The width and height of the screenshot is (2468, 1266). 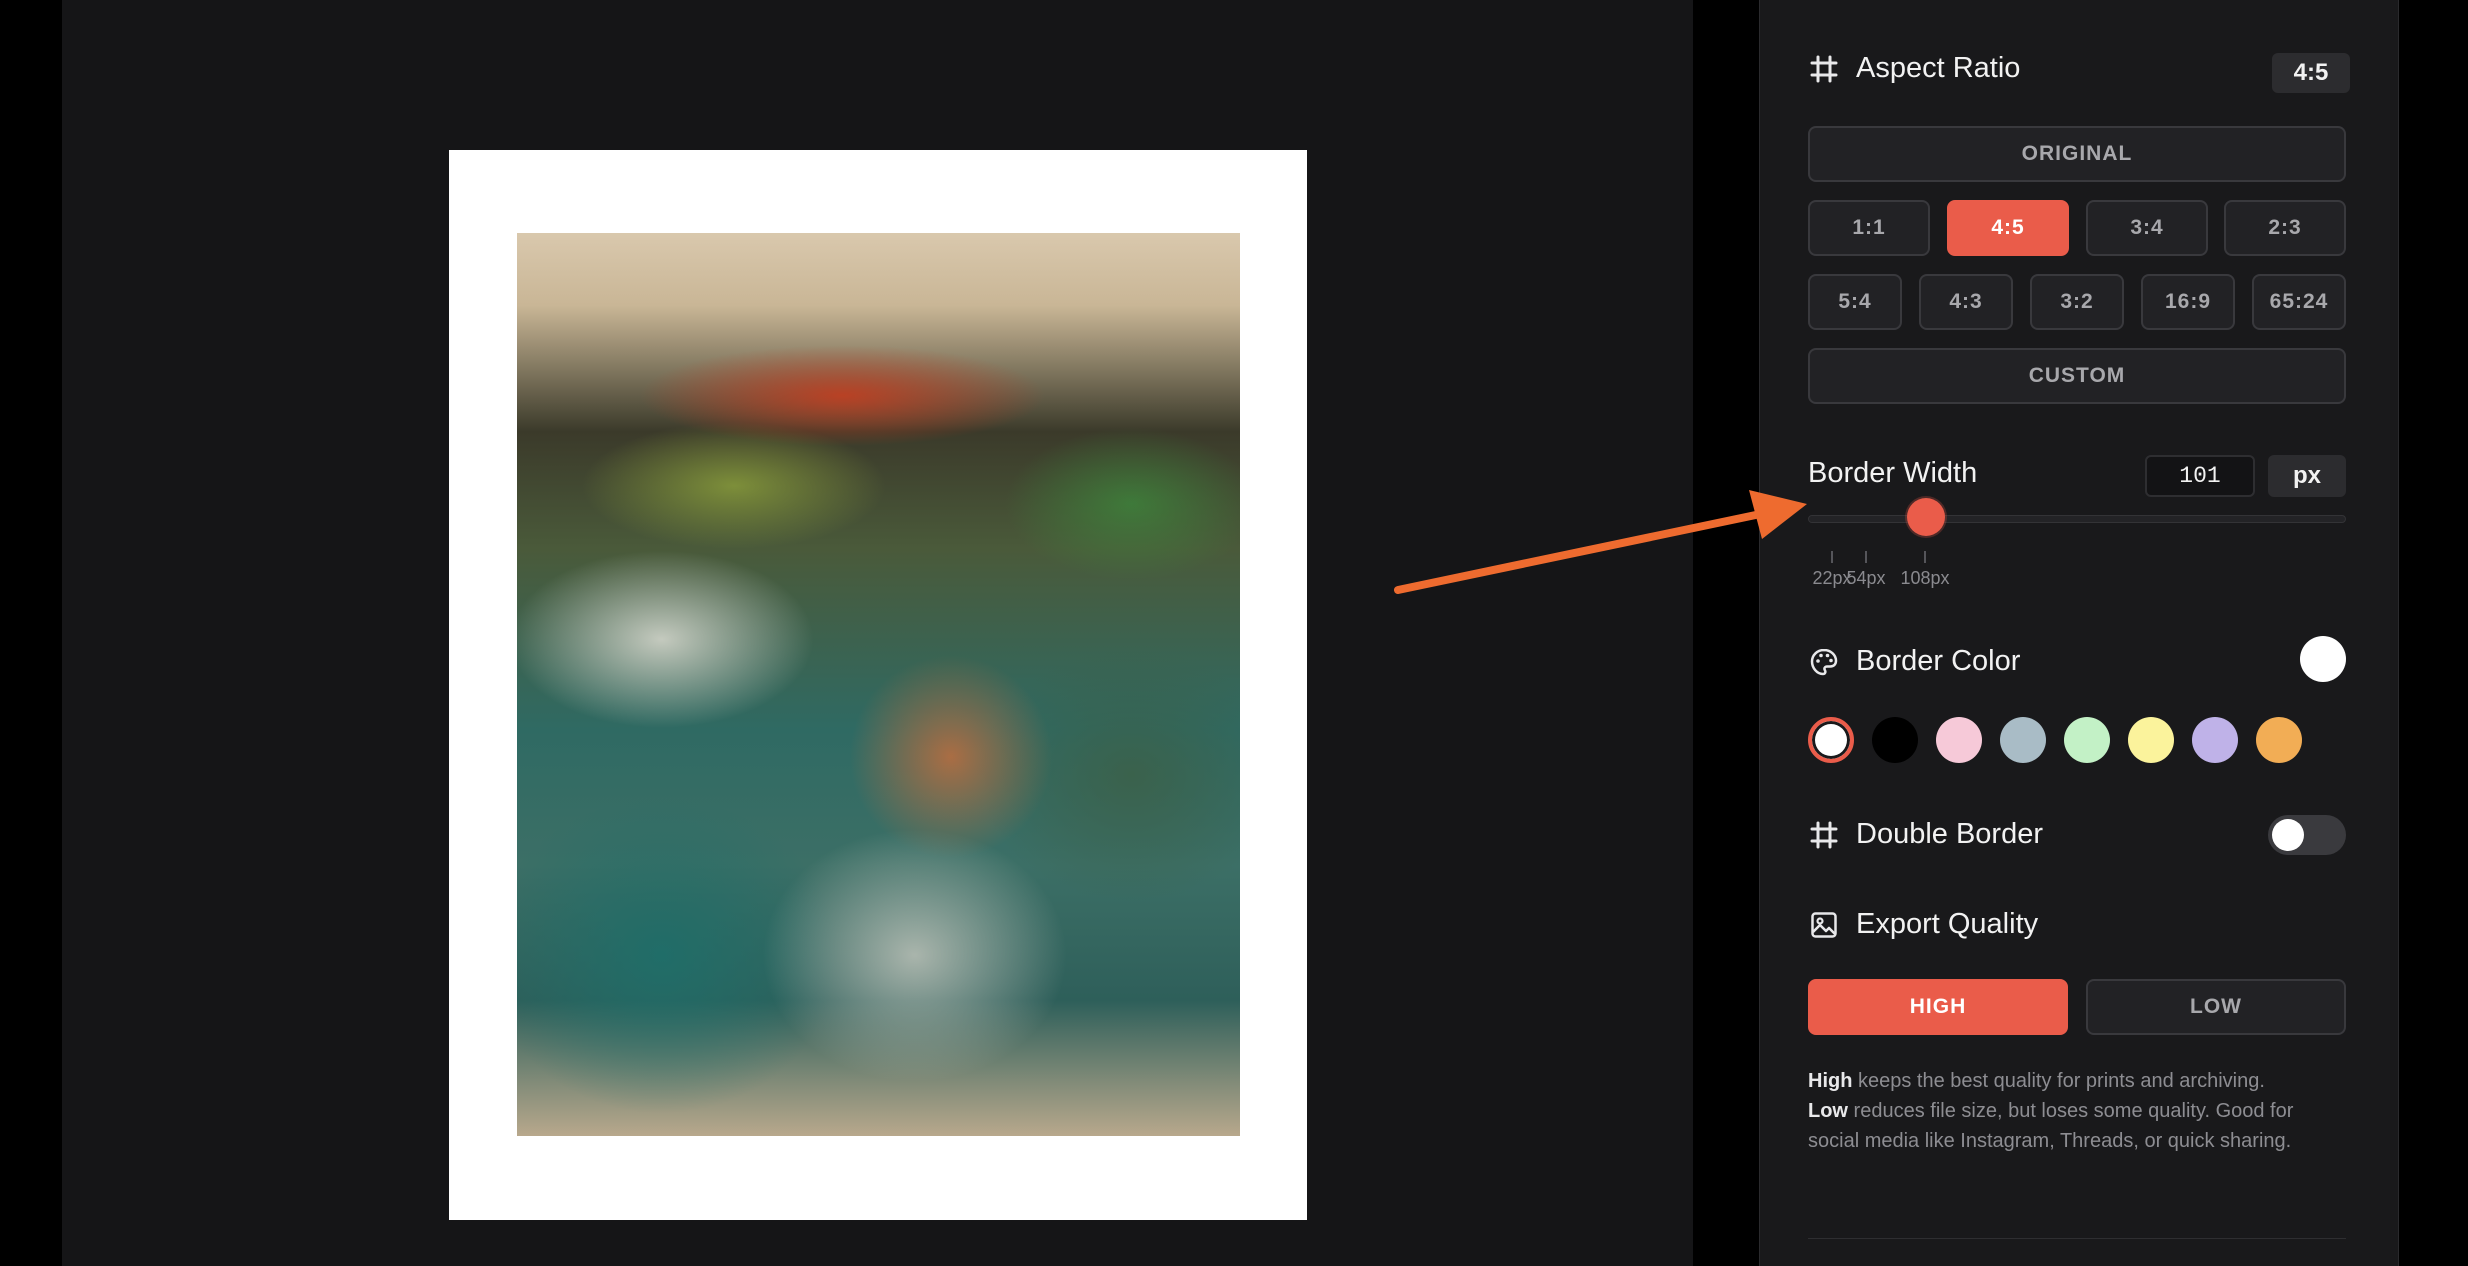 What do you see at coordinates (2216, 1007) in the screenshot?
I see `export-low-button: LOW` at bounding box center [2216, 1007].